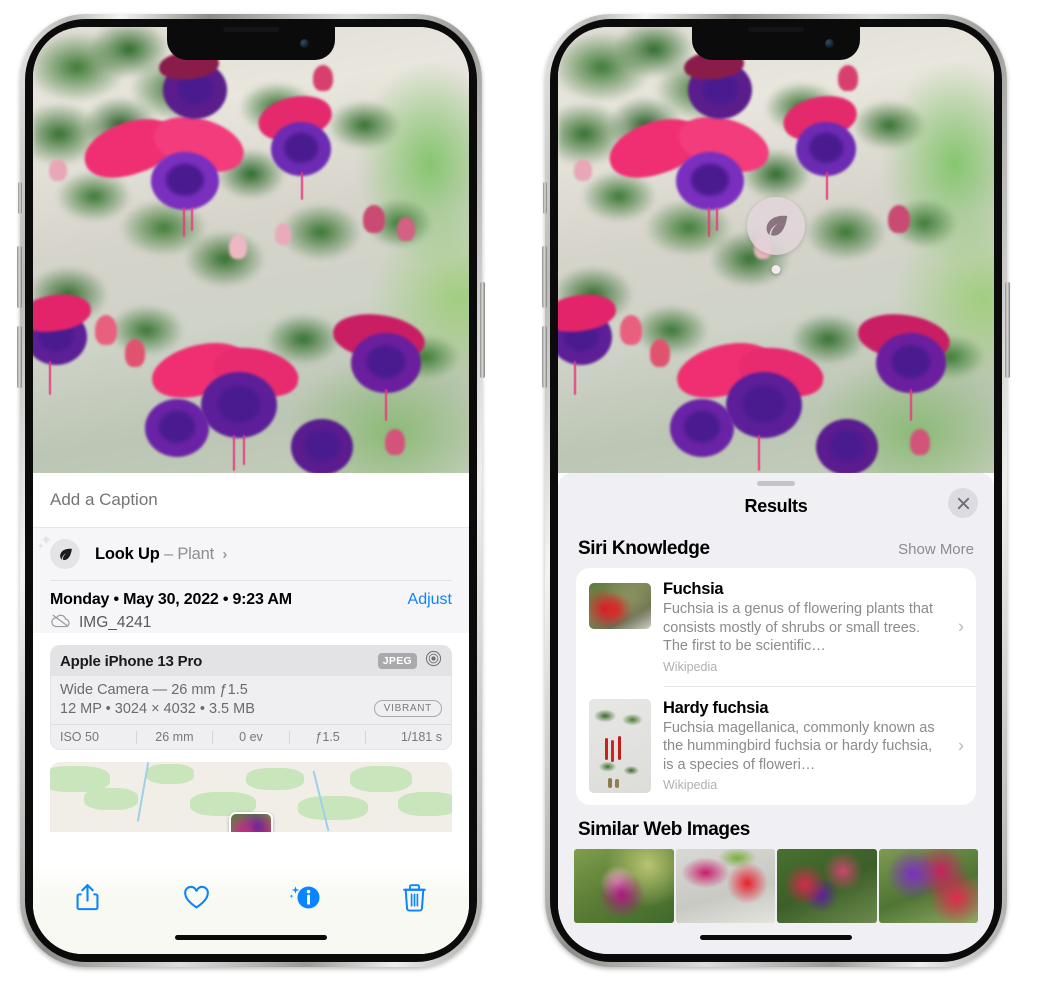 Image resolution: width=1055 pixels, height=985 pixels. What do you see at coordinates (776, 547) in the screenshot?
I see `siri-knowledge-header: Siri Knowledge Show More` at bounding box center [776, 547].